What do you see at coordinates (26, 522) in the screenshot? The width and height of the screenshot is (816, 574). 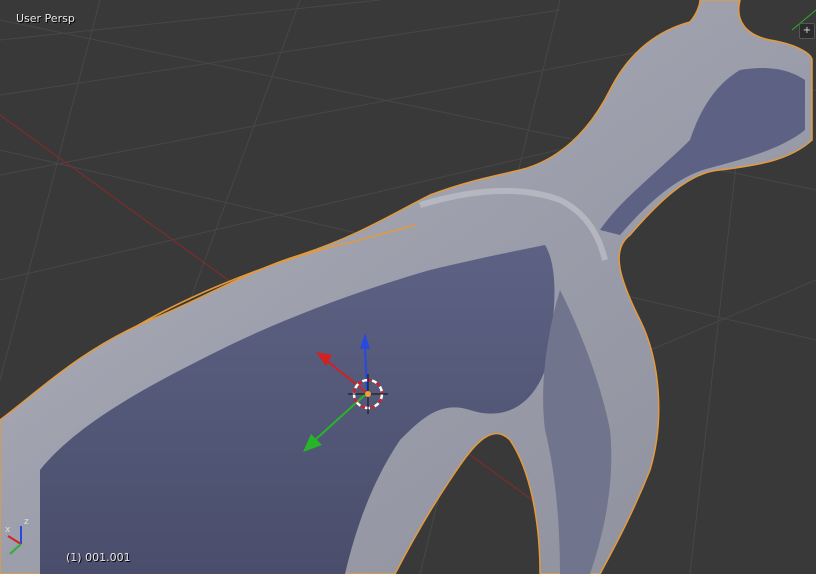 I see `axis-z-label: z` at bounding box center [26, 522].